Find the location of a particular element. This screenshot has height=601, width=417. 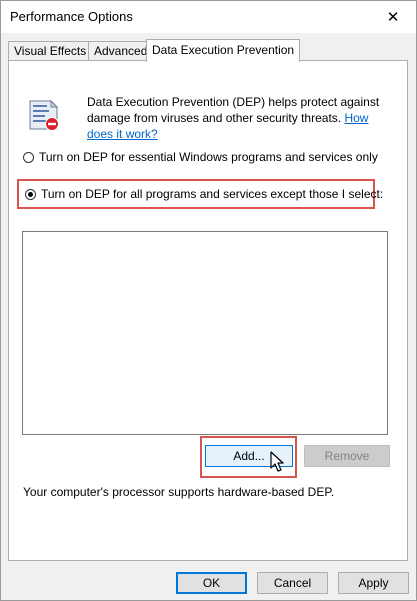

dep-shield-icon is located at coordinates (44, 115).